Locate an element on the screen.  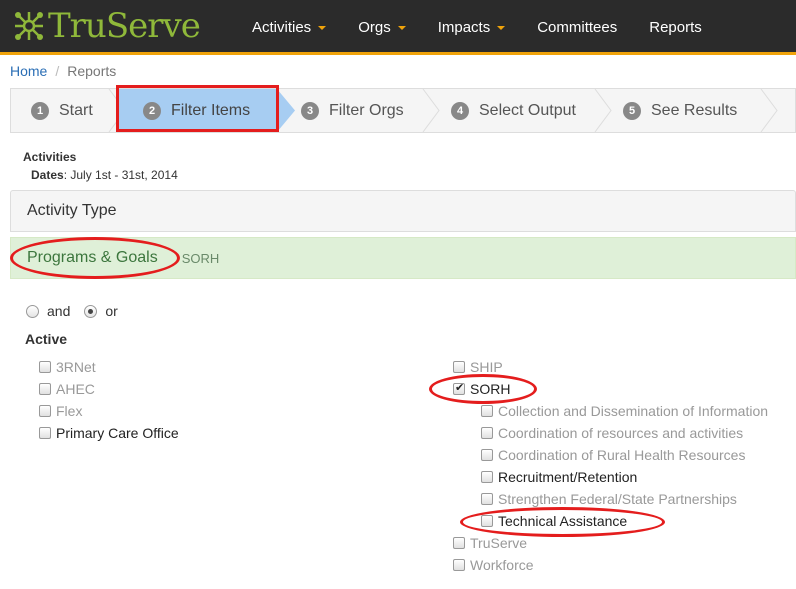
checkbox-label: Coordination of Rural Health Resources is located at coordinates (622, 455).